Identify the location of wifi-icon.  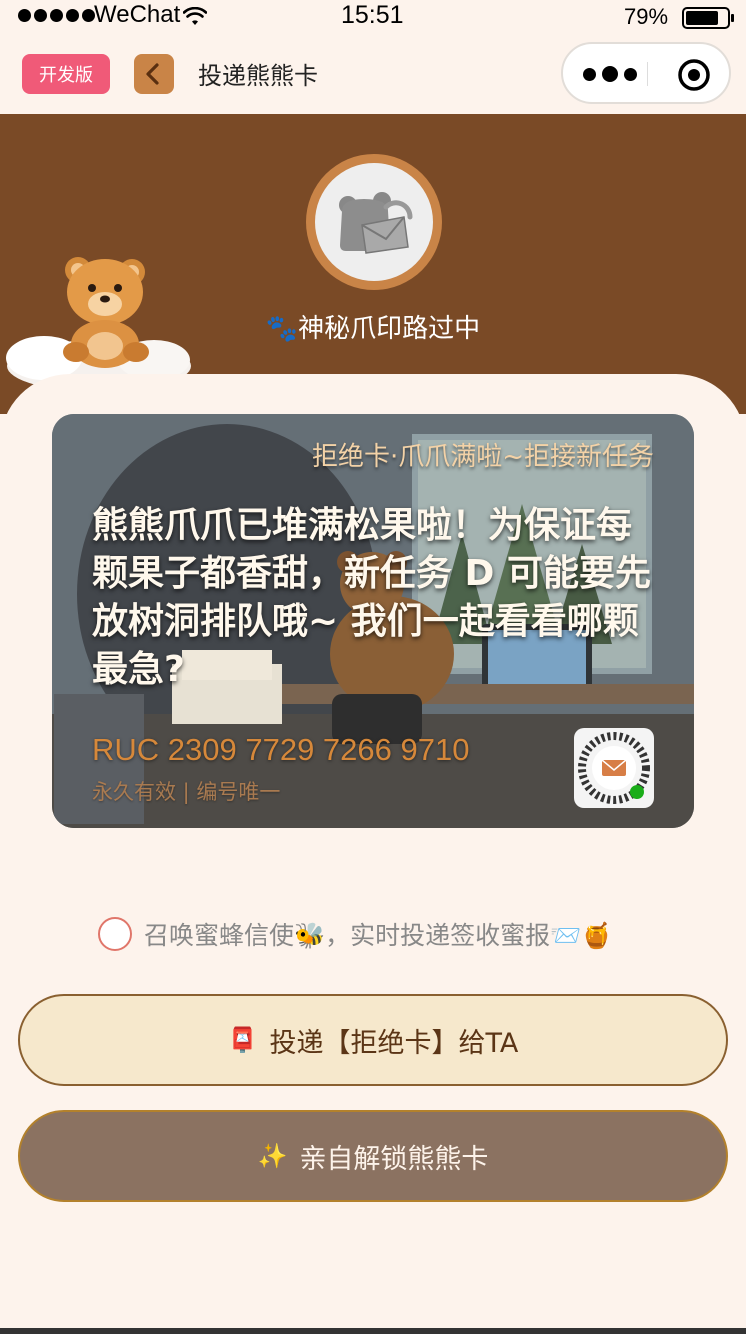
(195, 19).